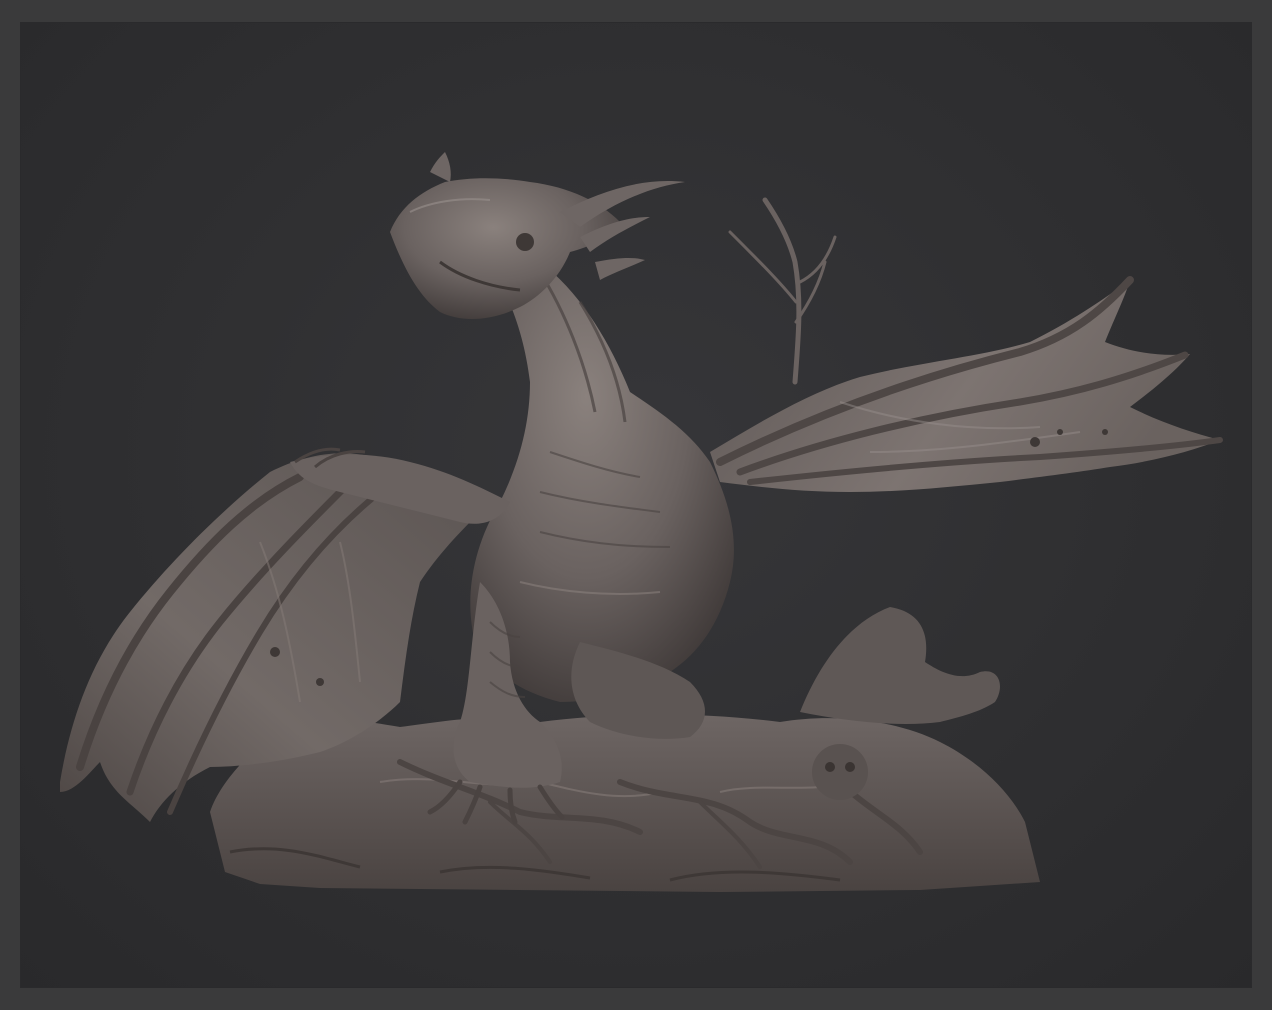  What do you see at coordinates (537, 235) in the screenshot?
I see `dragon-head` at bounding box center [537, 235].